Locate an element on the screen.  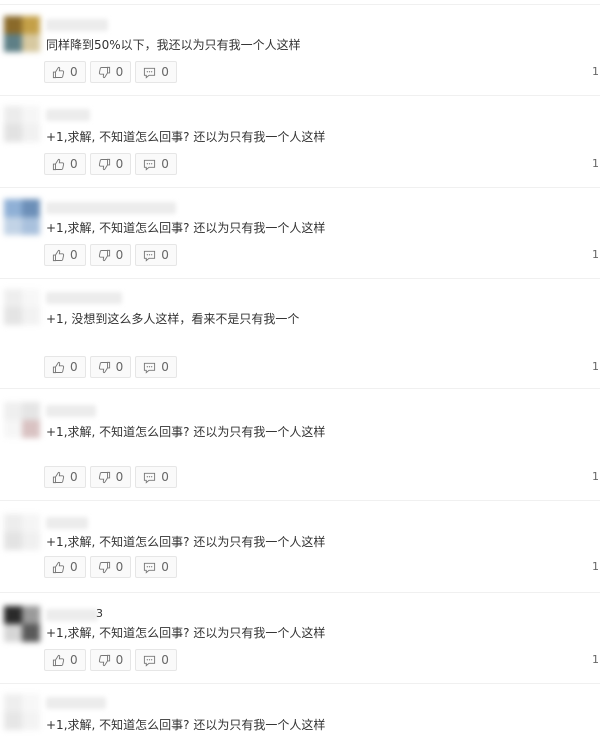
username-suffix: 3 is located at coordinates (99, 613).